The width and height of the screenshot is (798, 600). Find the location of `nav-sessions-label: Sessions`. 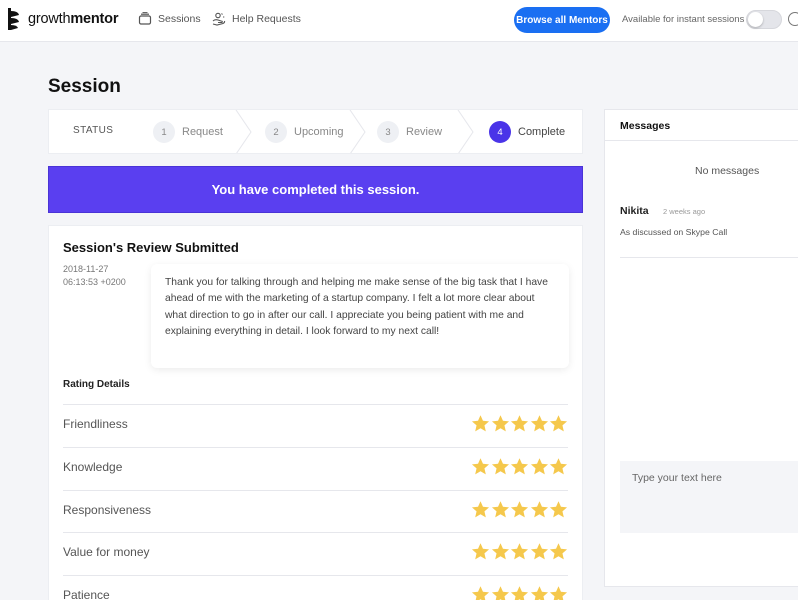

nav-sessions-label: Sessions is located at coordinates (179, 19).